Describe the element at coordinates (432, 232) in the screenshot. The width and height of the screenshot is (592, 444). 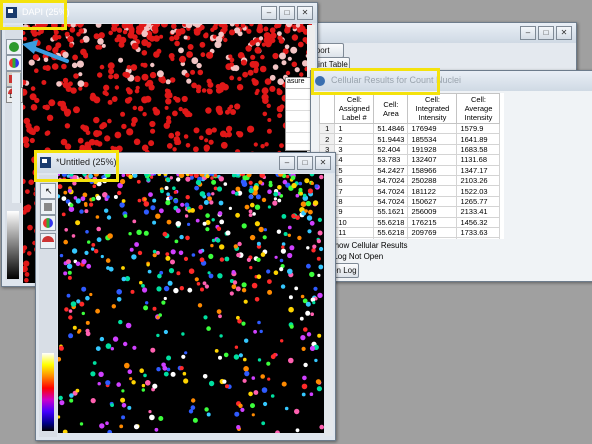
I see `table-cell: 209769` at that location.